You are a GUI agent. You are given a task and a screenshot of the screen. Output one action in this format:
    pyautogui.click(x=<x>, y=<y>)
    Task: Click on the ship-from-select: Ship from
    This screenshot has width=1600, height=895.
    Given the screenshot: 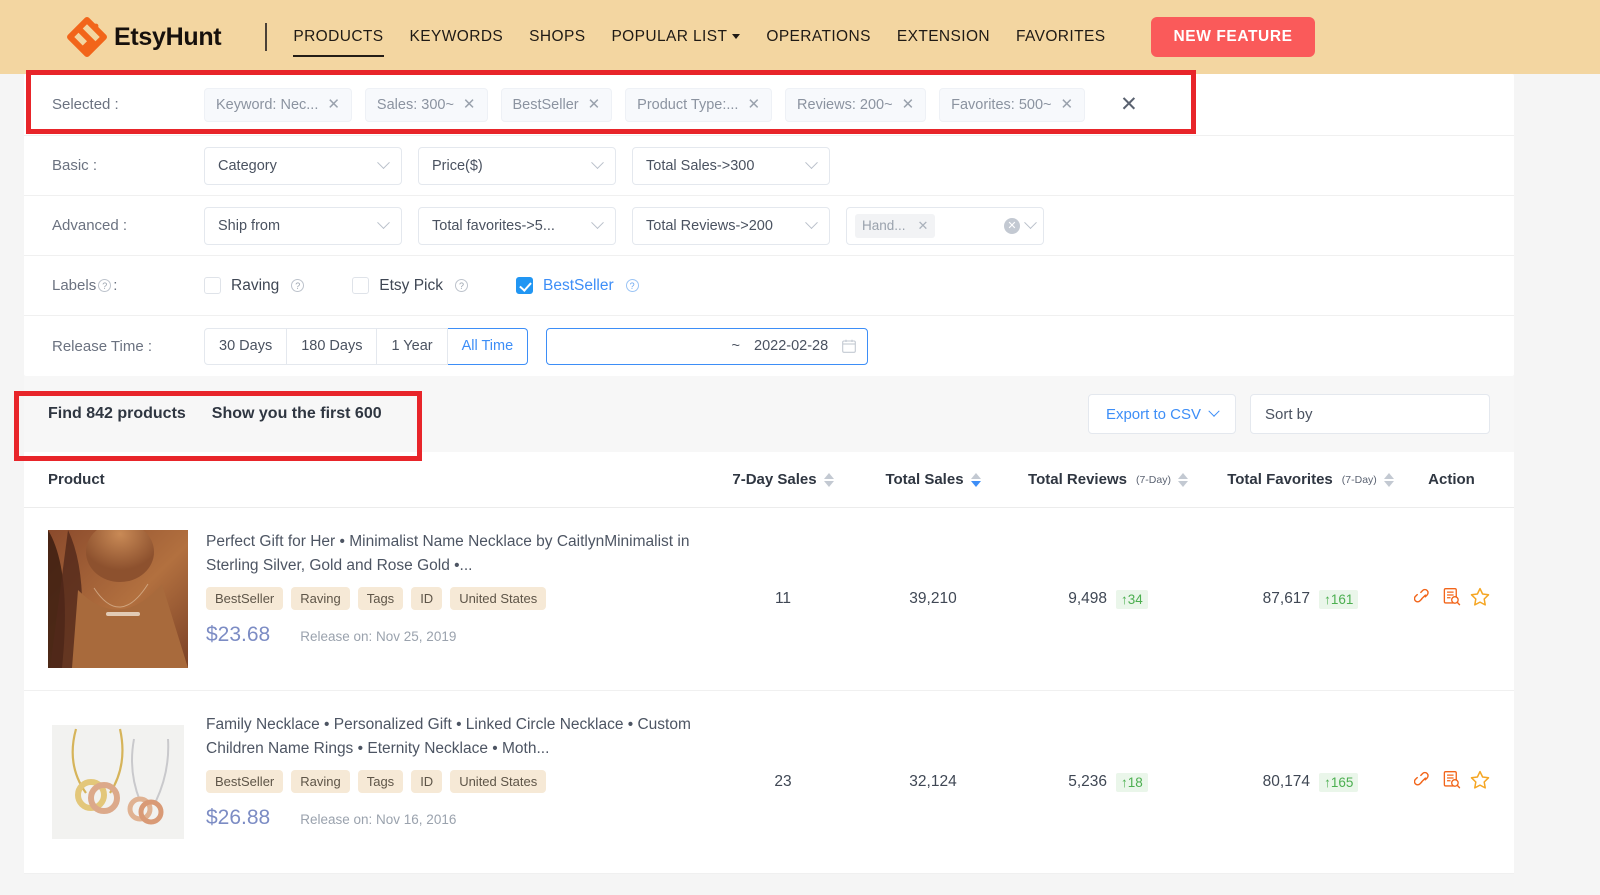 What is the action you would take?
    pyautogui.click(x=303, y=225)
    